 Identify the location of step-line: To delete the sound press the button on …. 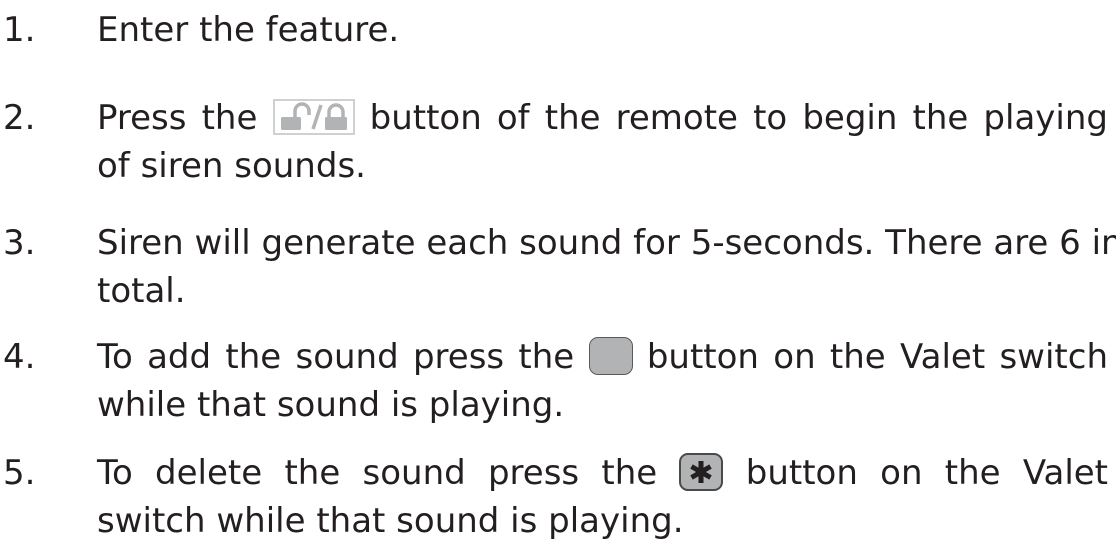
(602, 473).